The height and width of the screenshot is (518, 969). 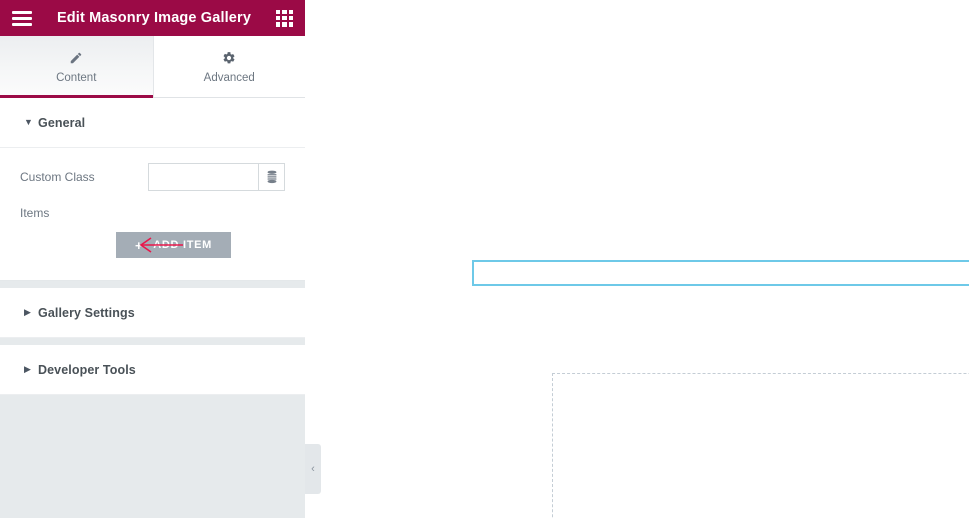 I want to click on panel-title: Edit Masonry Image Gallery, so click(x=154, y=18).